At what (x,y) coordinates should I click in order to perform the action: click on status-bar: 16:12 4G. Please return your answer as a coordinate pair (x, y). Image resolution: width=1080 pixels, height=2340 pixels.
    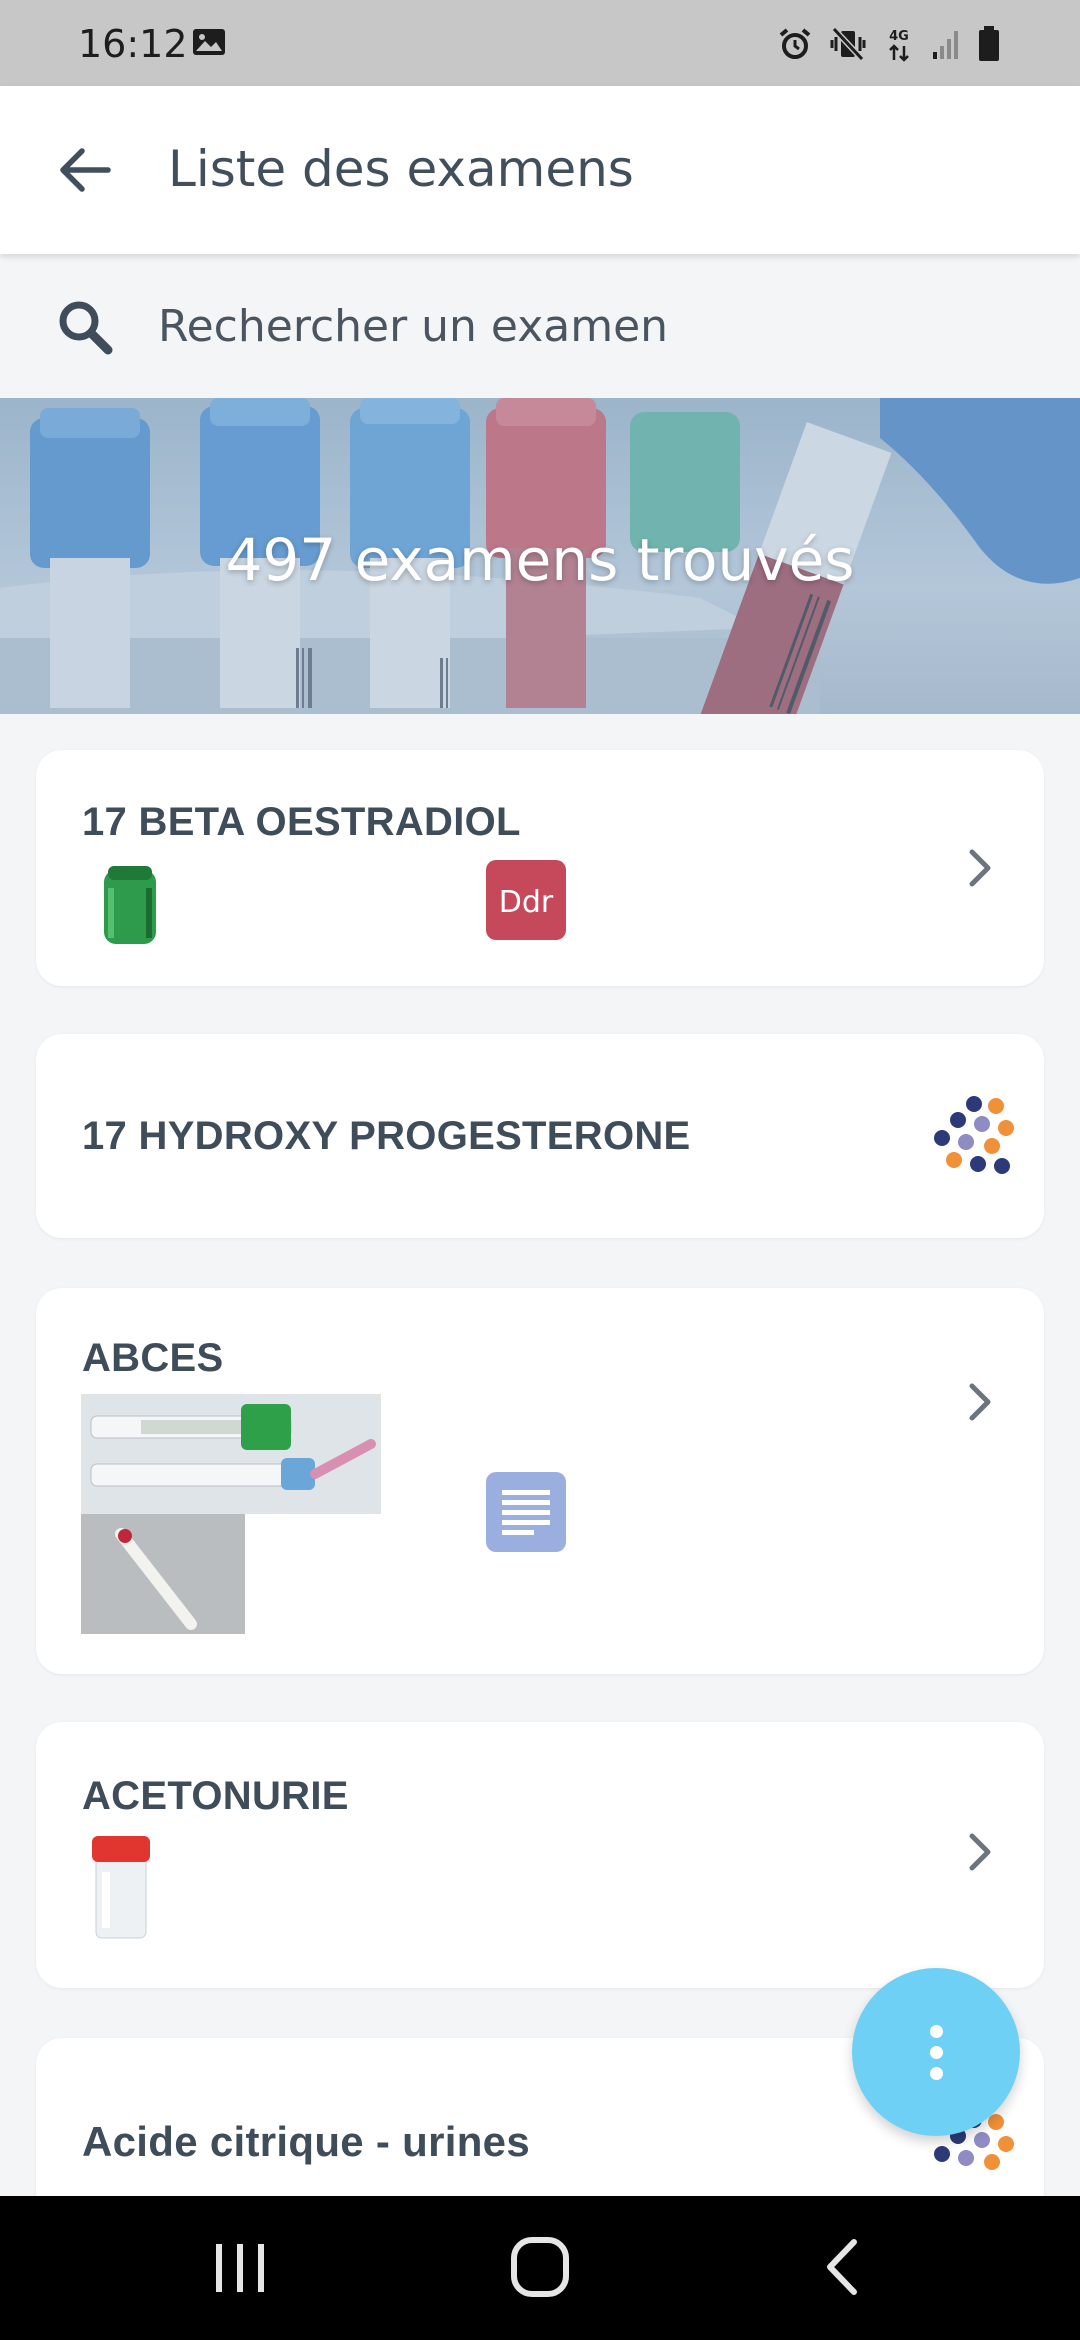
    Looking at the image, I should click on (540, 43).